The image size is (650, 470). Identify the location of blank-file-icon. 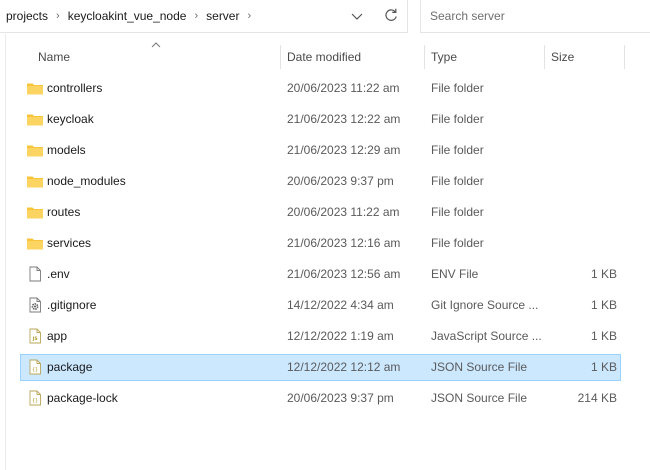
(35, 274).